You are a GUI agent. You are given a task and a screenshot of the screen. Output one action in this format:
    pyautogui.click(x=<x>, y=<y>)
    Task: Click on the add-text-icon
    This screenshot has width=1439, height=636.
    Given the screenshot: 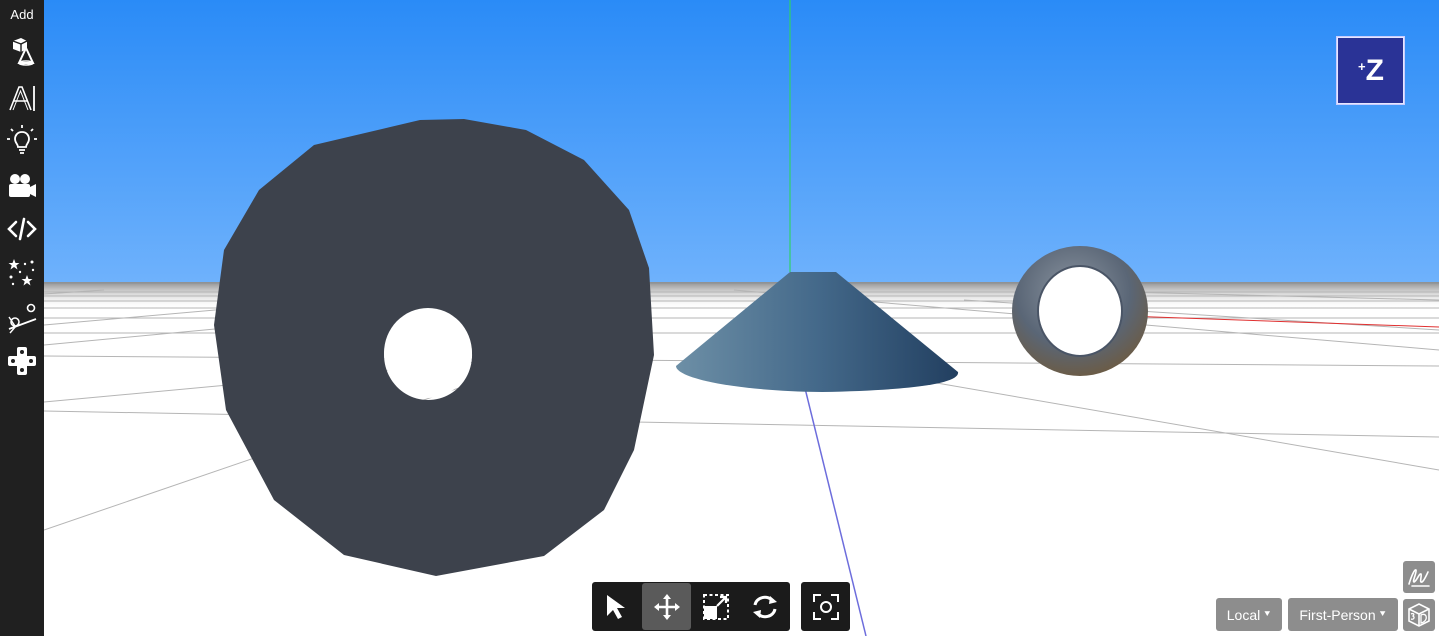 What is the action you would take?
    pyautogui.click(x=22, y=98)
    